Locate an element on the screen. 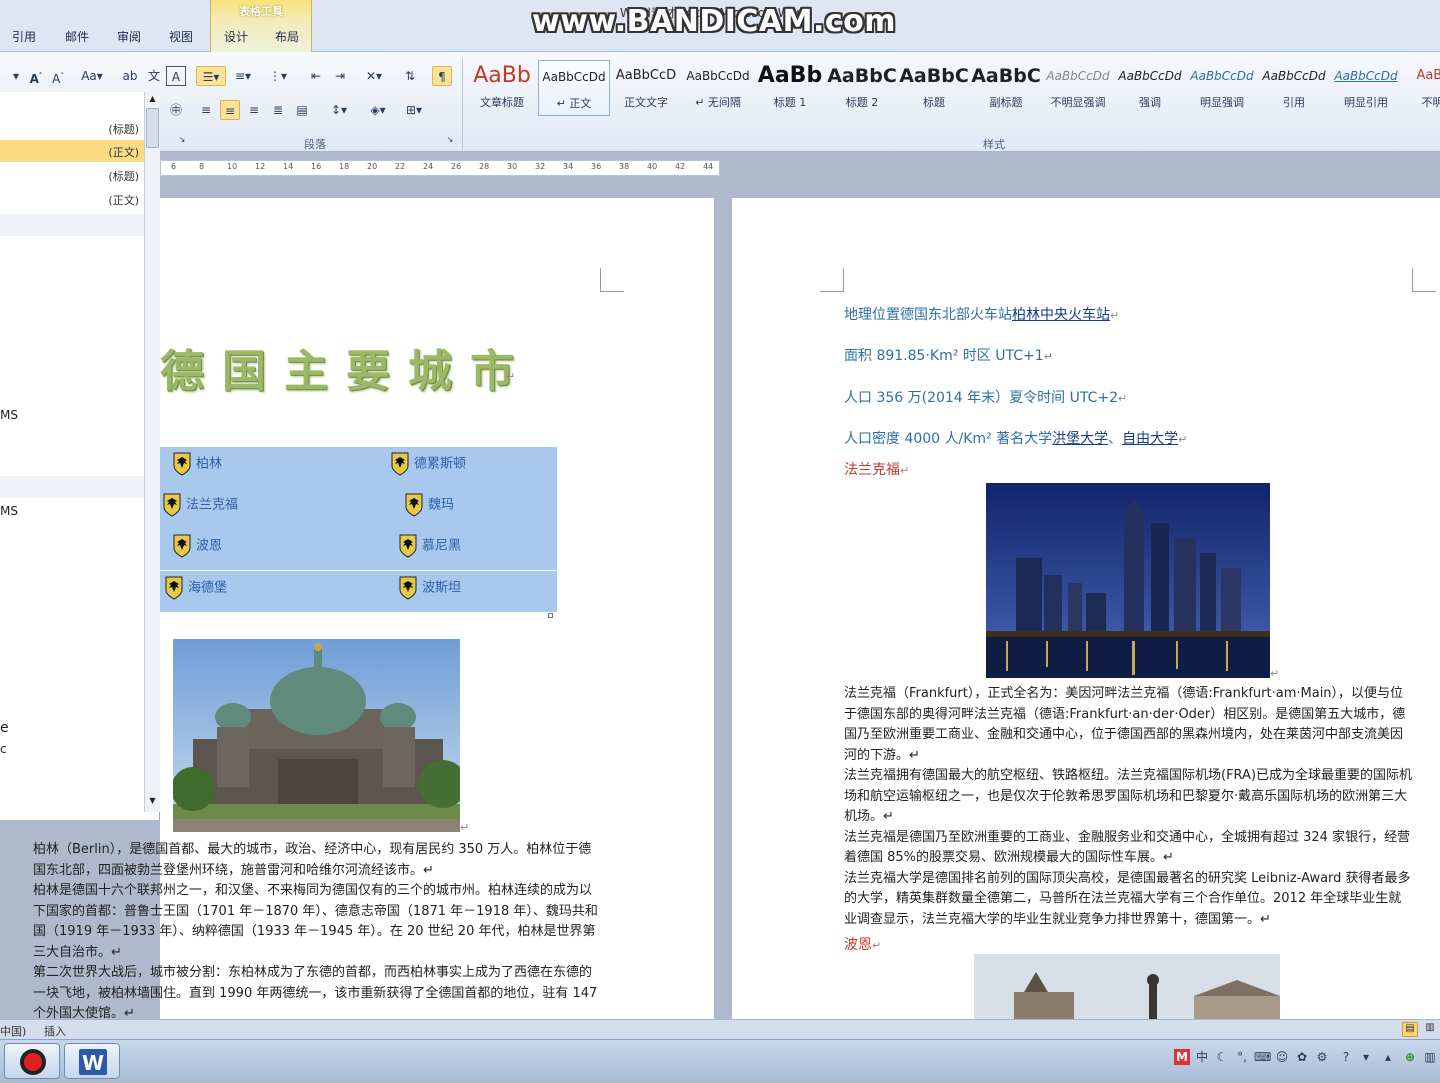  change-case-icon: Aa▾ is located at coordinates (92, 76).